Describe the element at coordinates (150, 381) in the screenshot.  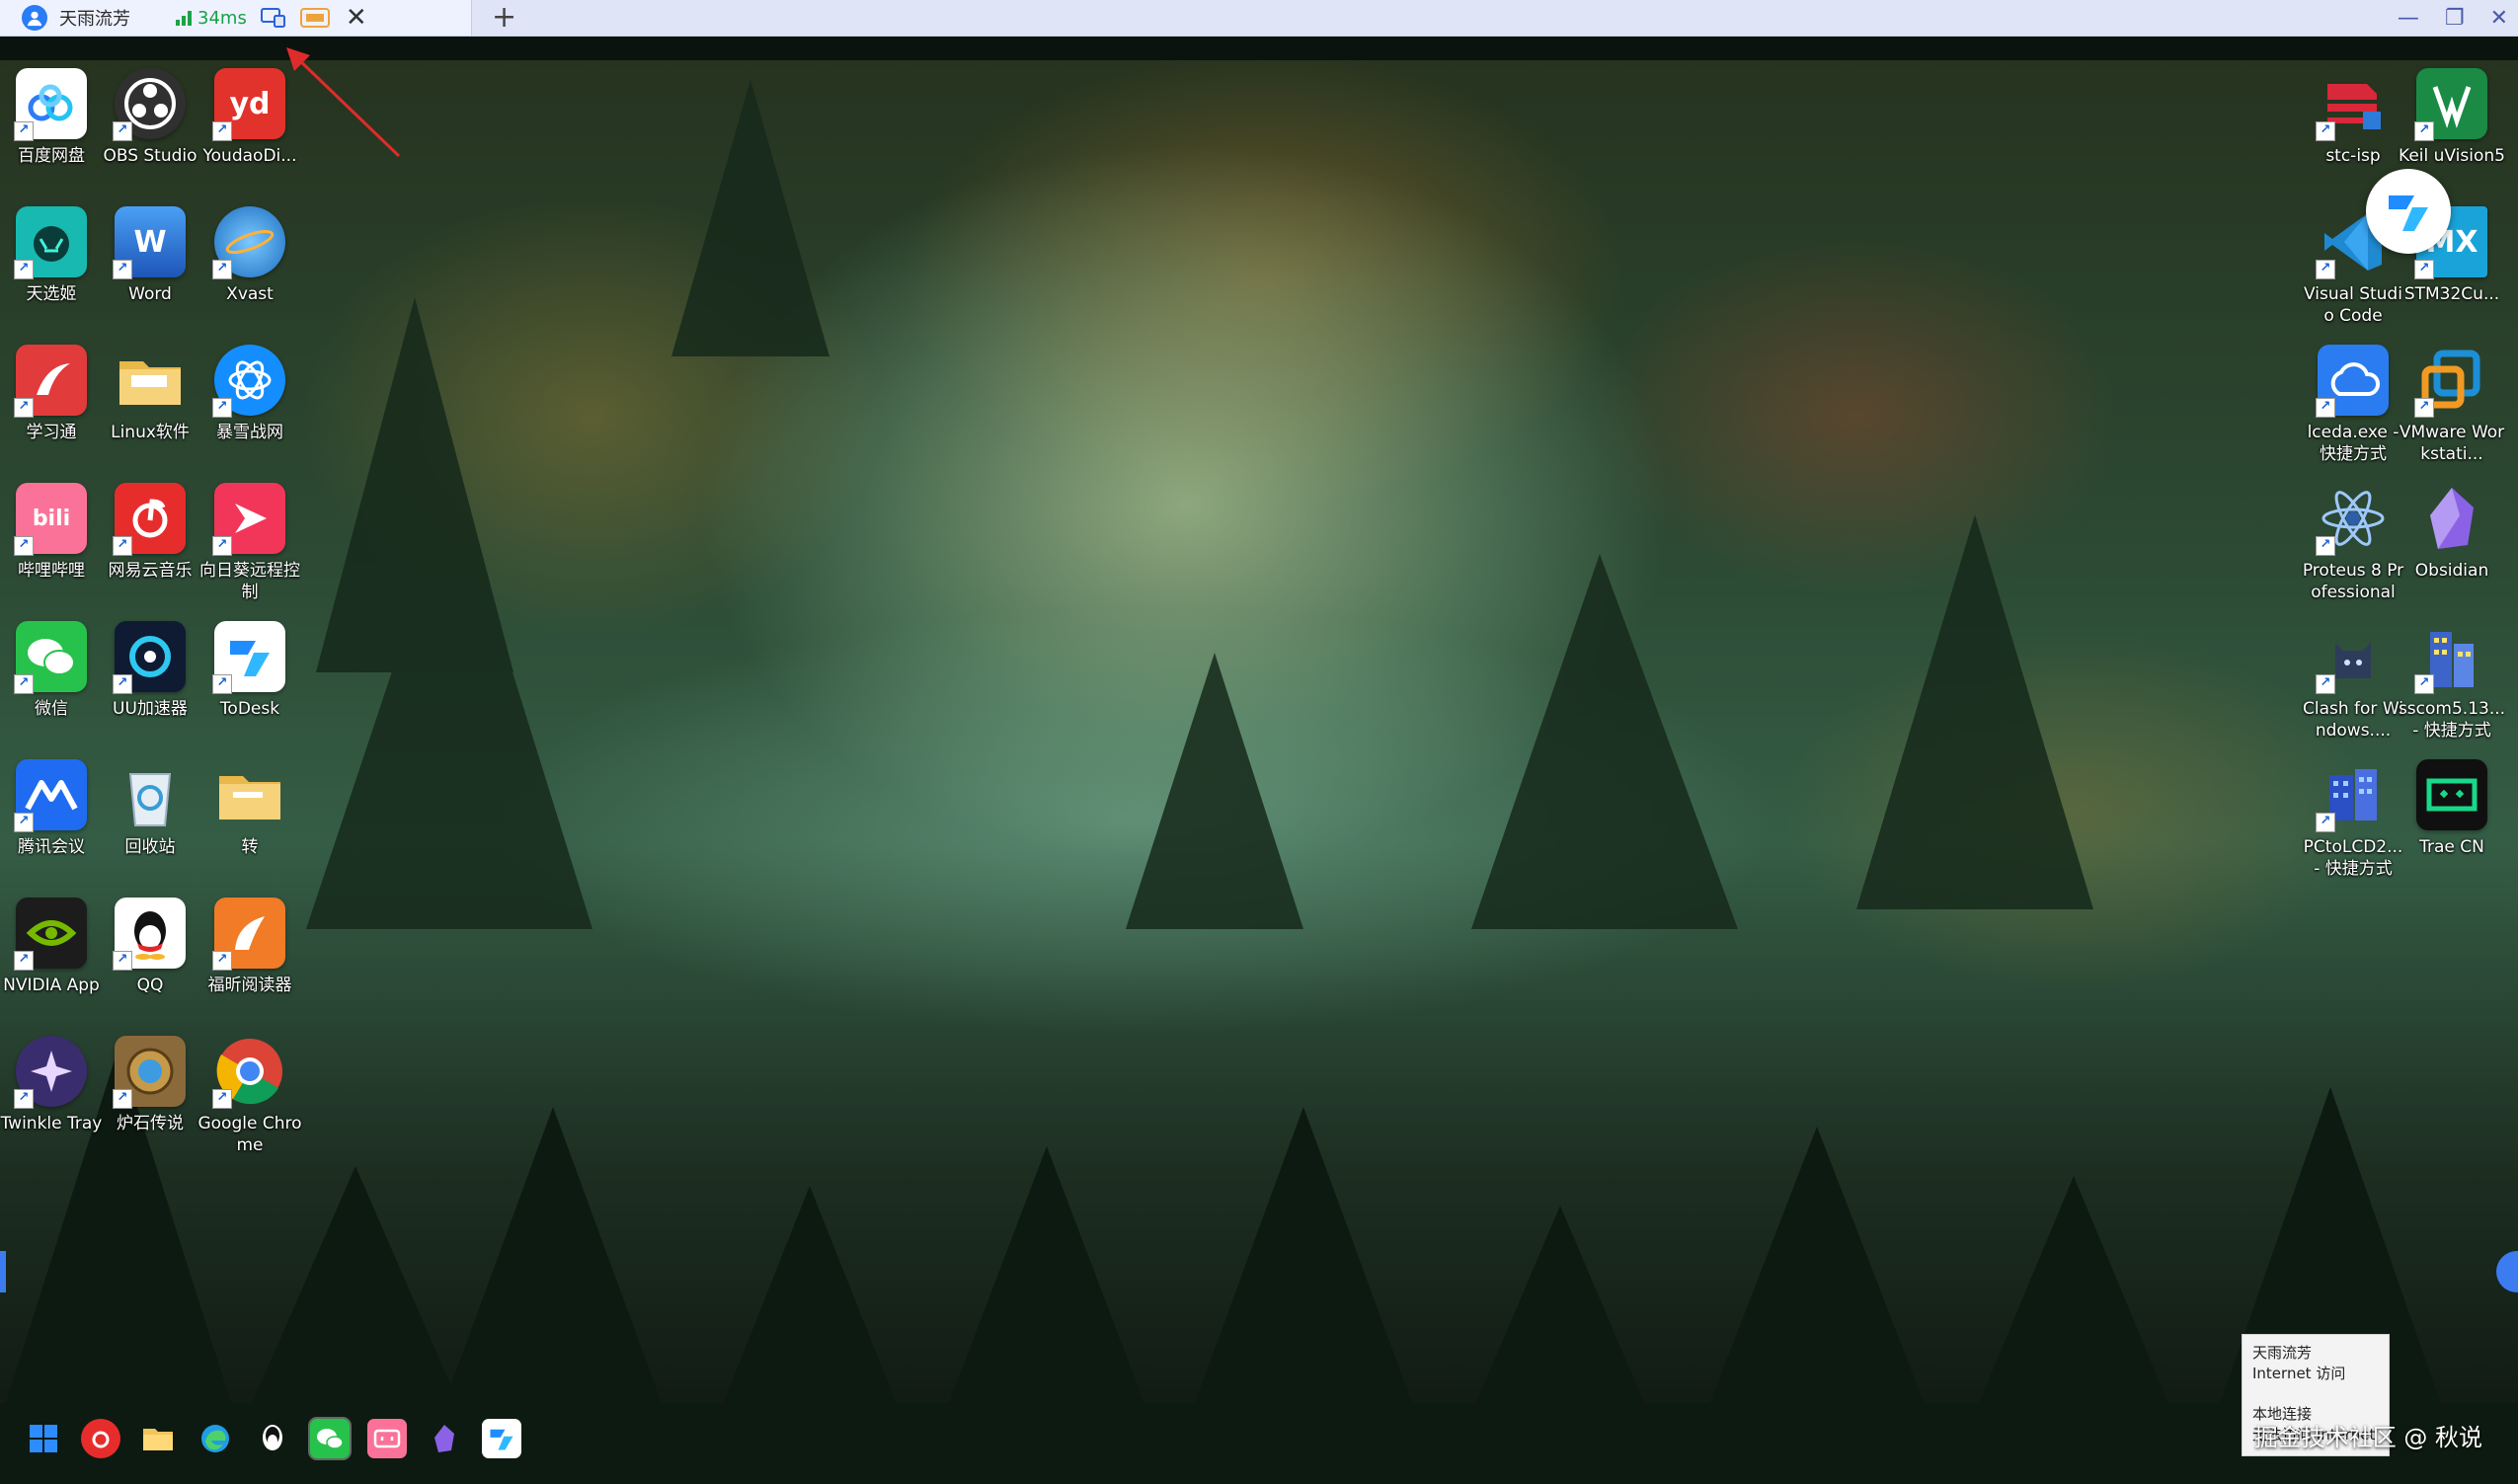
I see `folder-icon` at that location.